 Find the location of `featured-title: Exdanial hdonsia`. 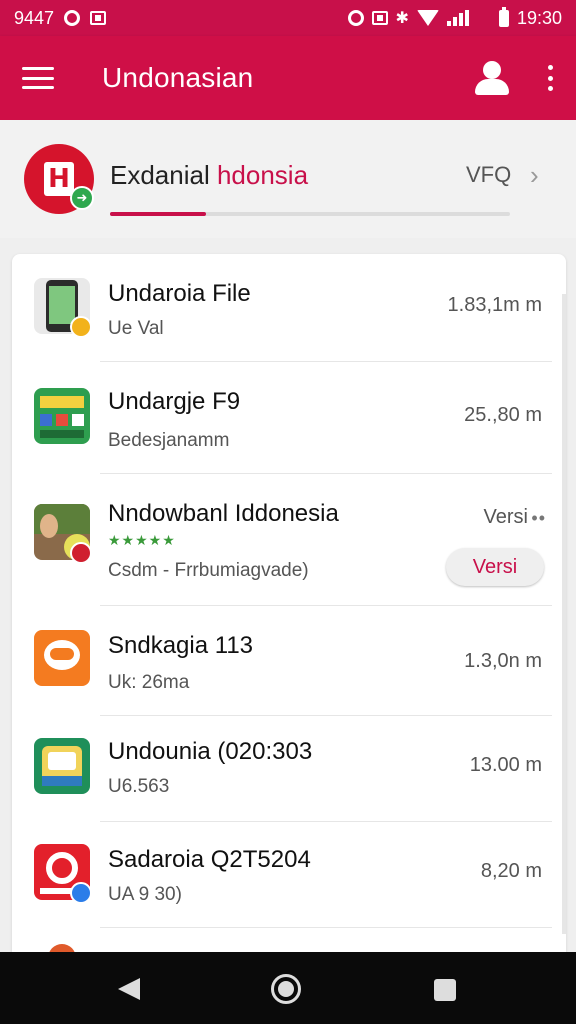

featured-title: Exdanial hdonsia is located at coordinates (209, 175).